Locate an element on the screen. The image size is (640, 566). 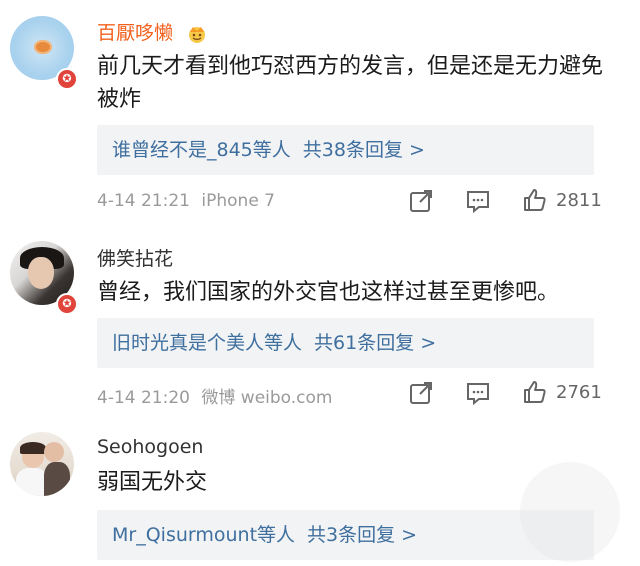
reply-preview-link: 谁曾经不是_845等人 共38条回复 > is located at coordinates (345, 150).